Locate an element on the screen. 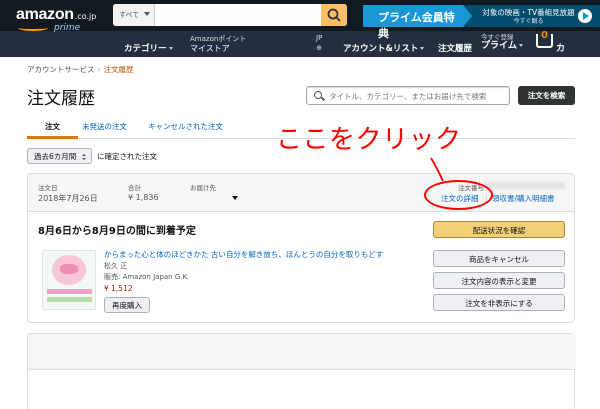 The image size is (600, 409). order-number-redacted is located at coordinates (524, 185).